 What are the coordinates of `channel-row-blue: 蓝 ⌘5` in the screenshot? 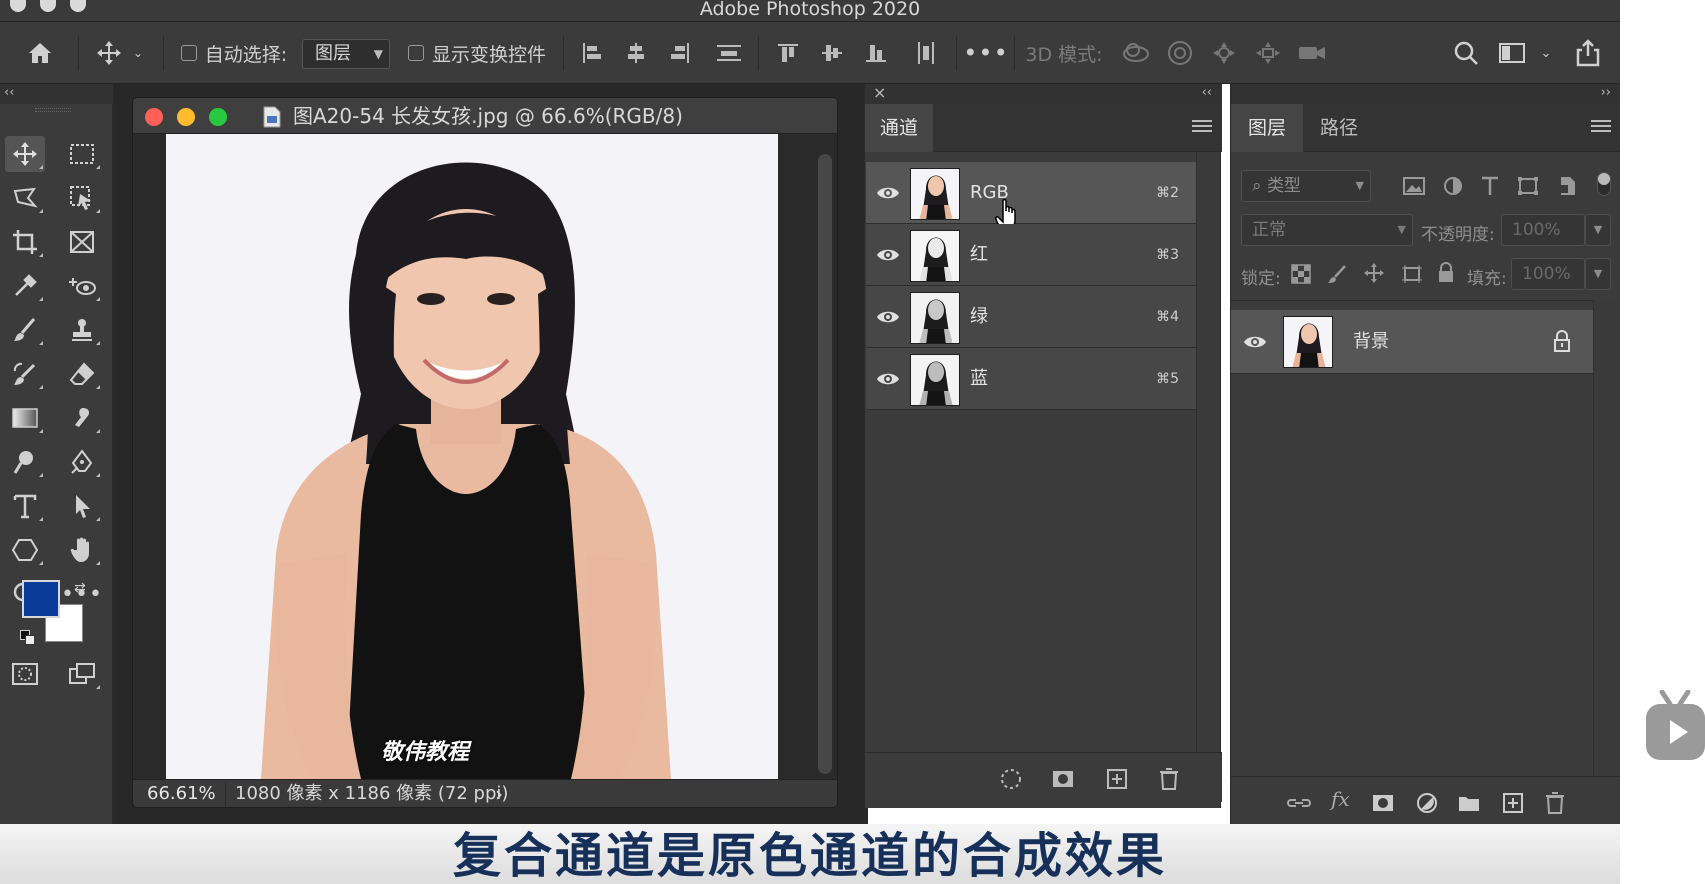 It's located at (1031, 379).